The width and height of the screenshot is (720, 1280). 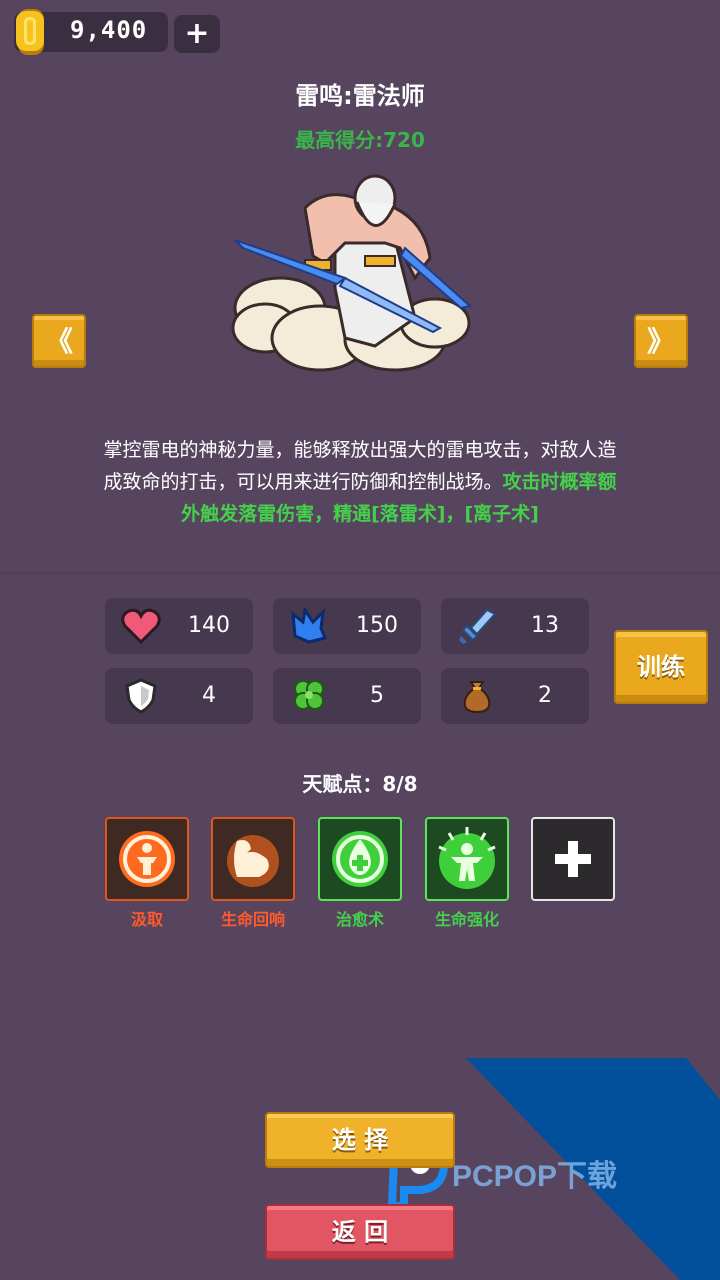 I want to click on section-divider, so click(x=360, y=573).